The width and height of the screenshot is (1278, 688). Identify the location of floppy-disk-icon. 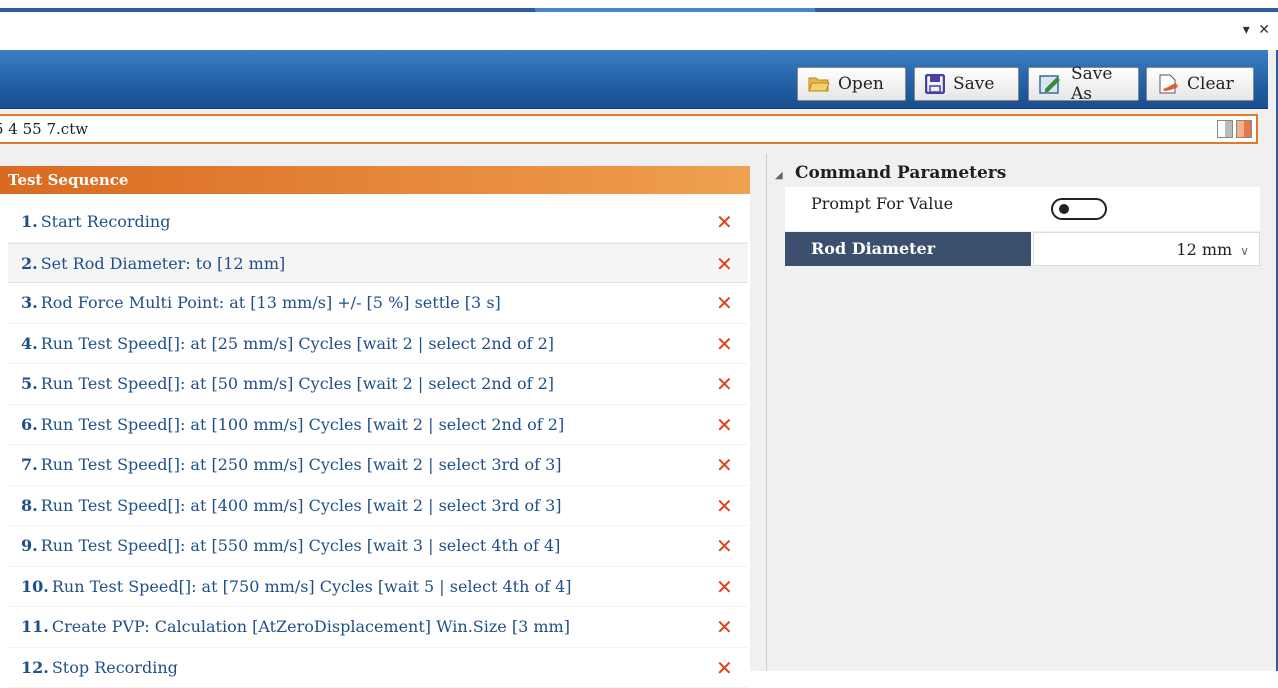
(935, 84).